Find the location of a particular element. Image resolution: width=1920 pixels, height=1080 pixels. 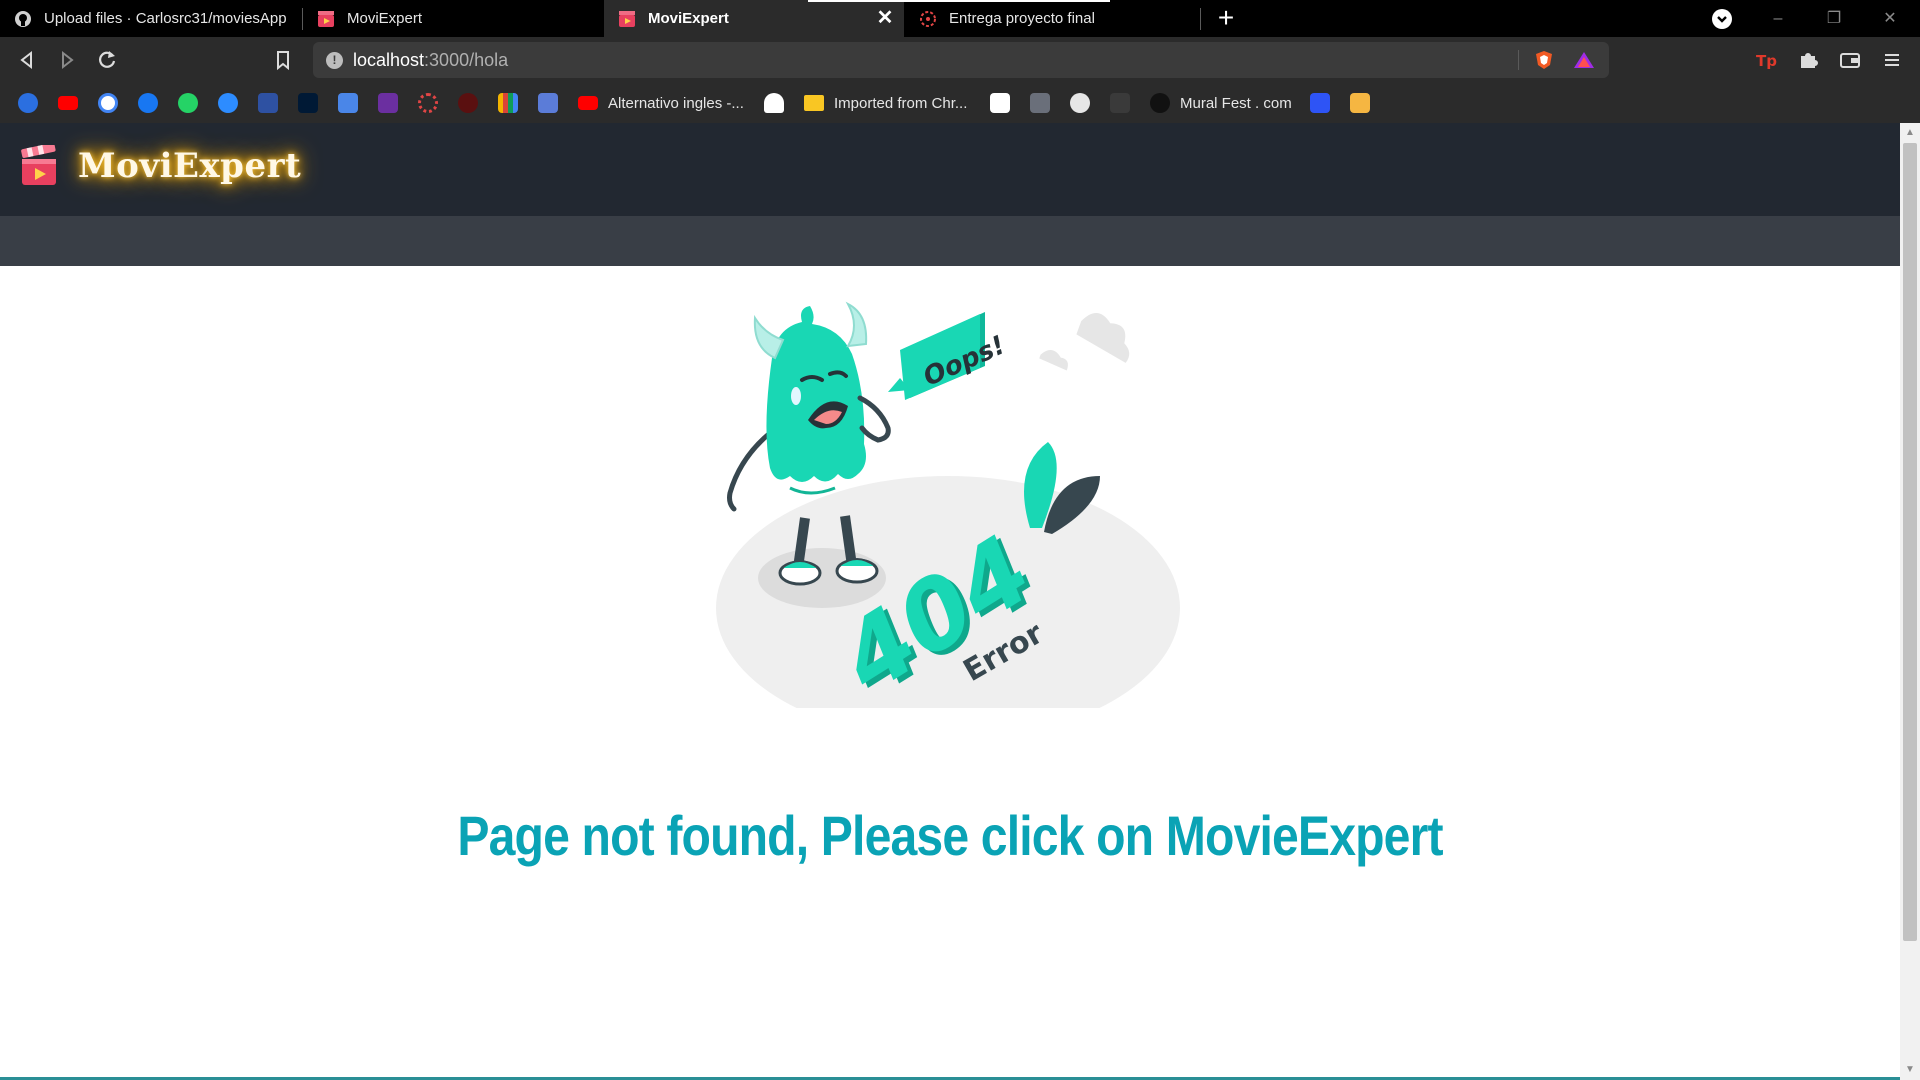

bm-square-icon is located at coordinates (1000, 103).